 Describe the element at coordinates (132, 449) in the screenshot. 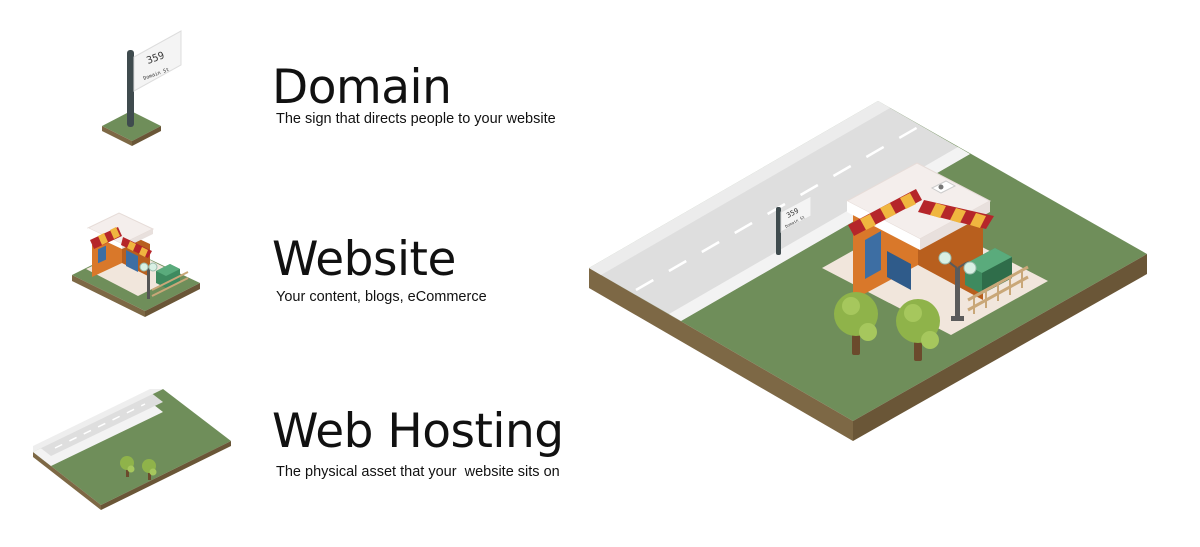

I see `web-hosting-plot-icon` at that location.